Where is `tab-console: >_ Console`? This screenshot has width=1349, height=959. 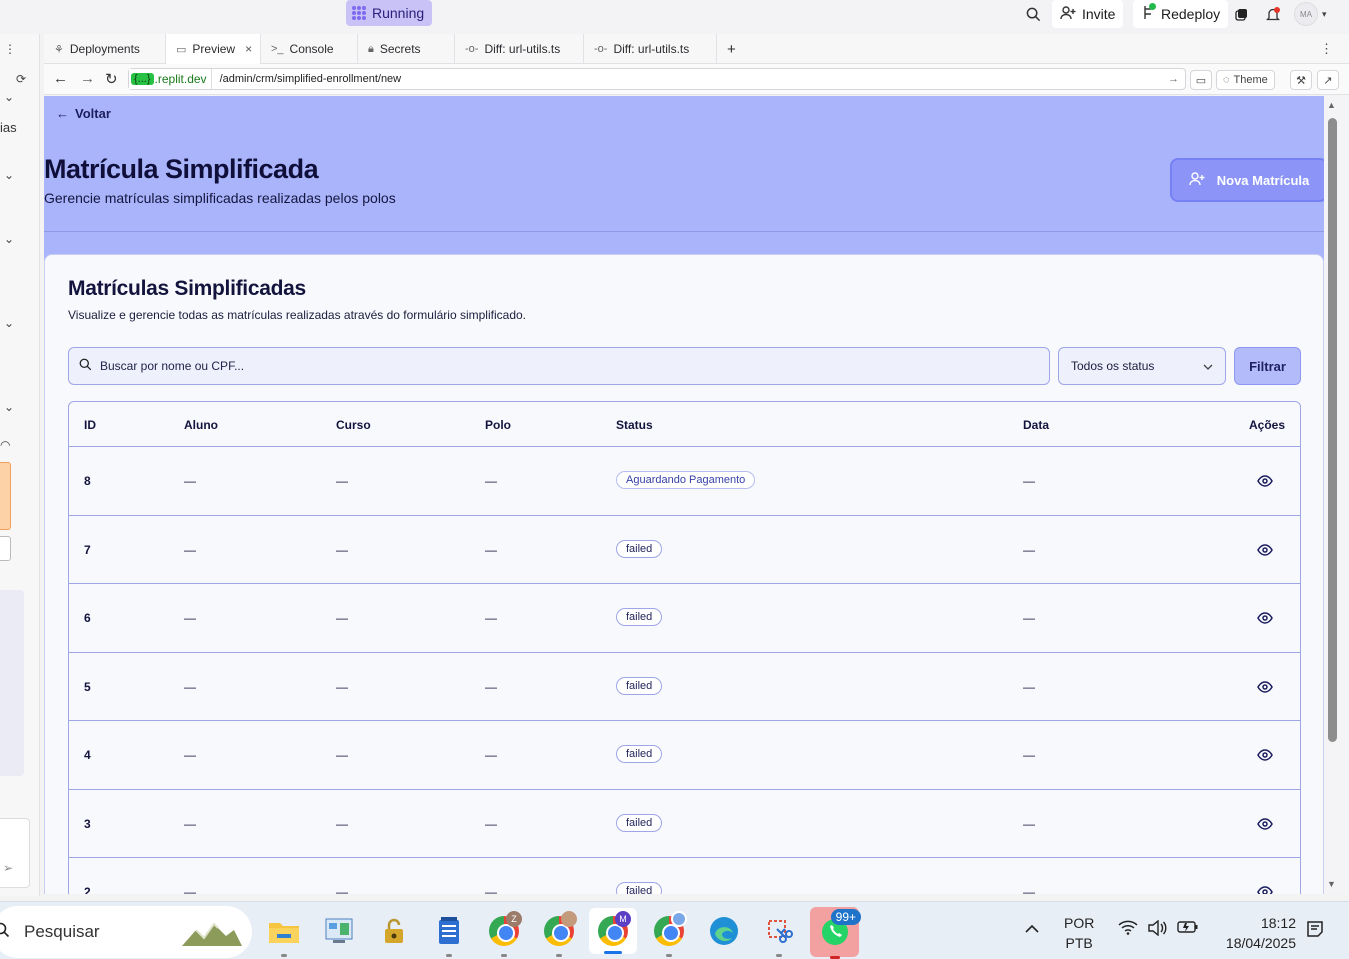 tab-console: >_ Console is located at coordinates (309, 49).